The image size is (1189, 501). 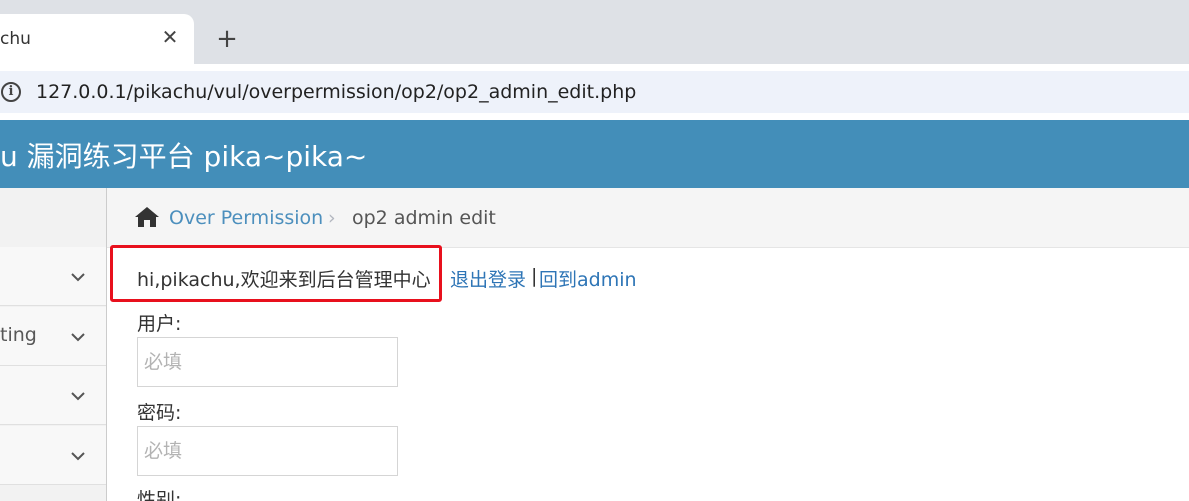 I want to click on breadcrumb-current: op2 admin edit, so click(x=424, y=218).